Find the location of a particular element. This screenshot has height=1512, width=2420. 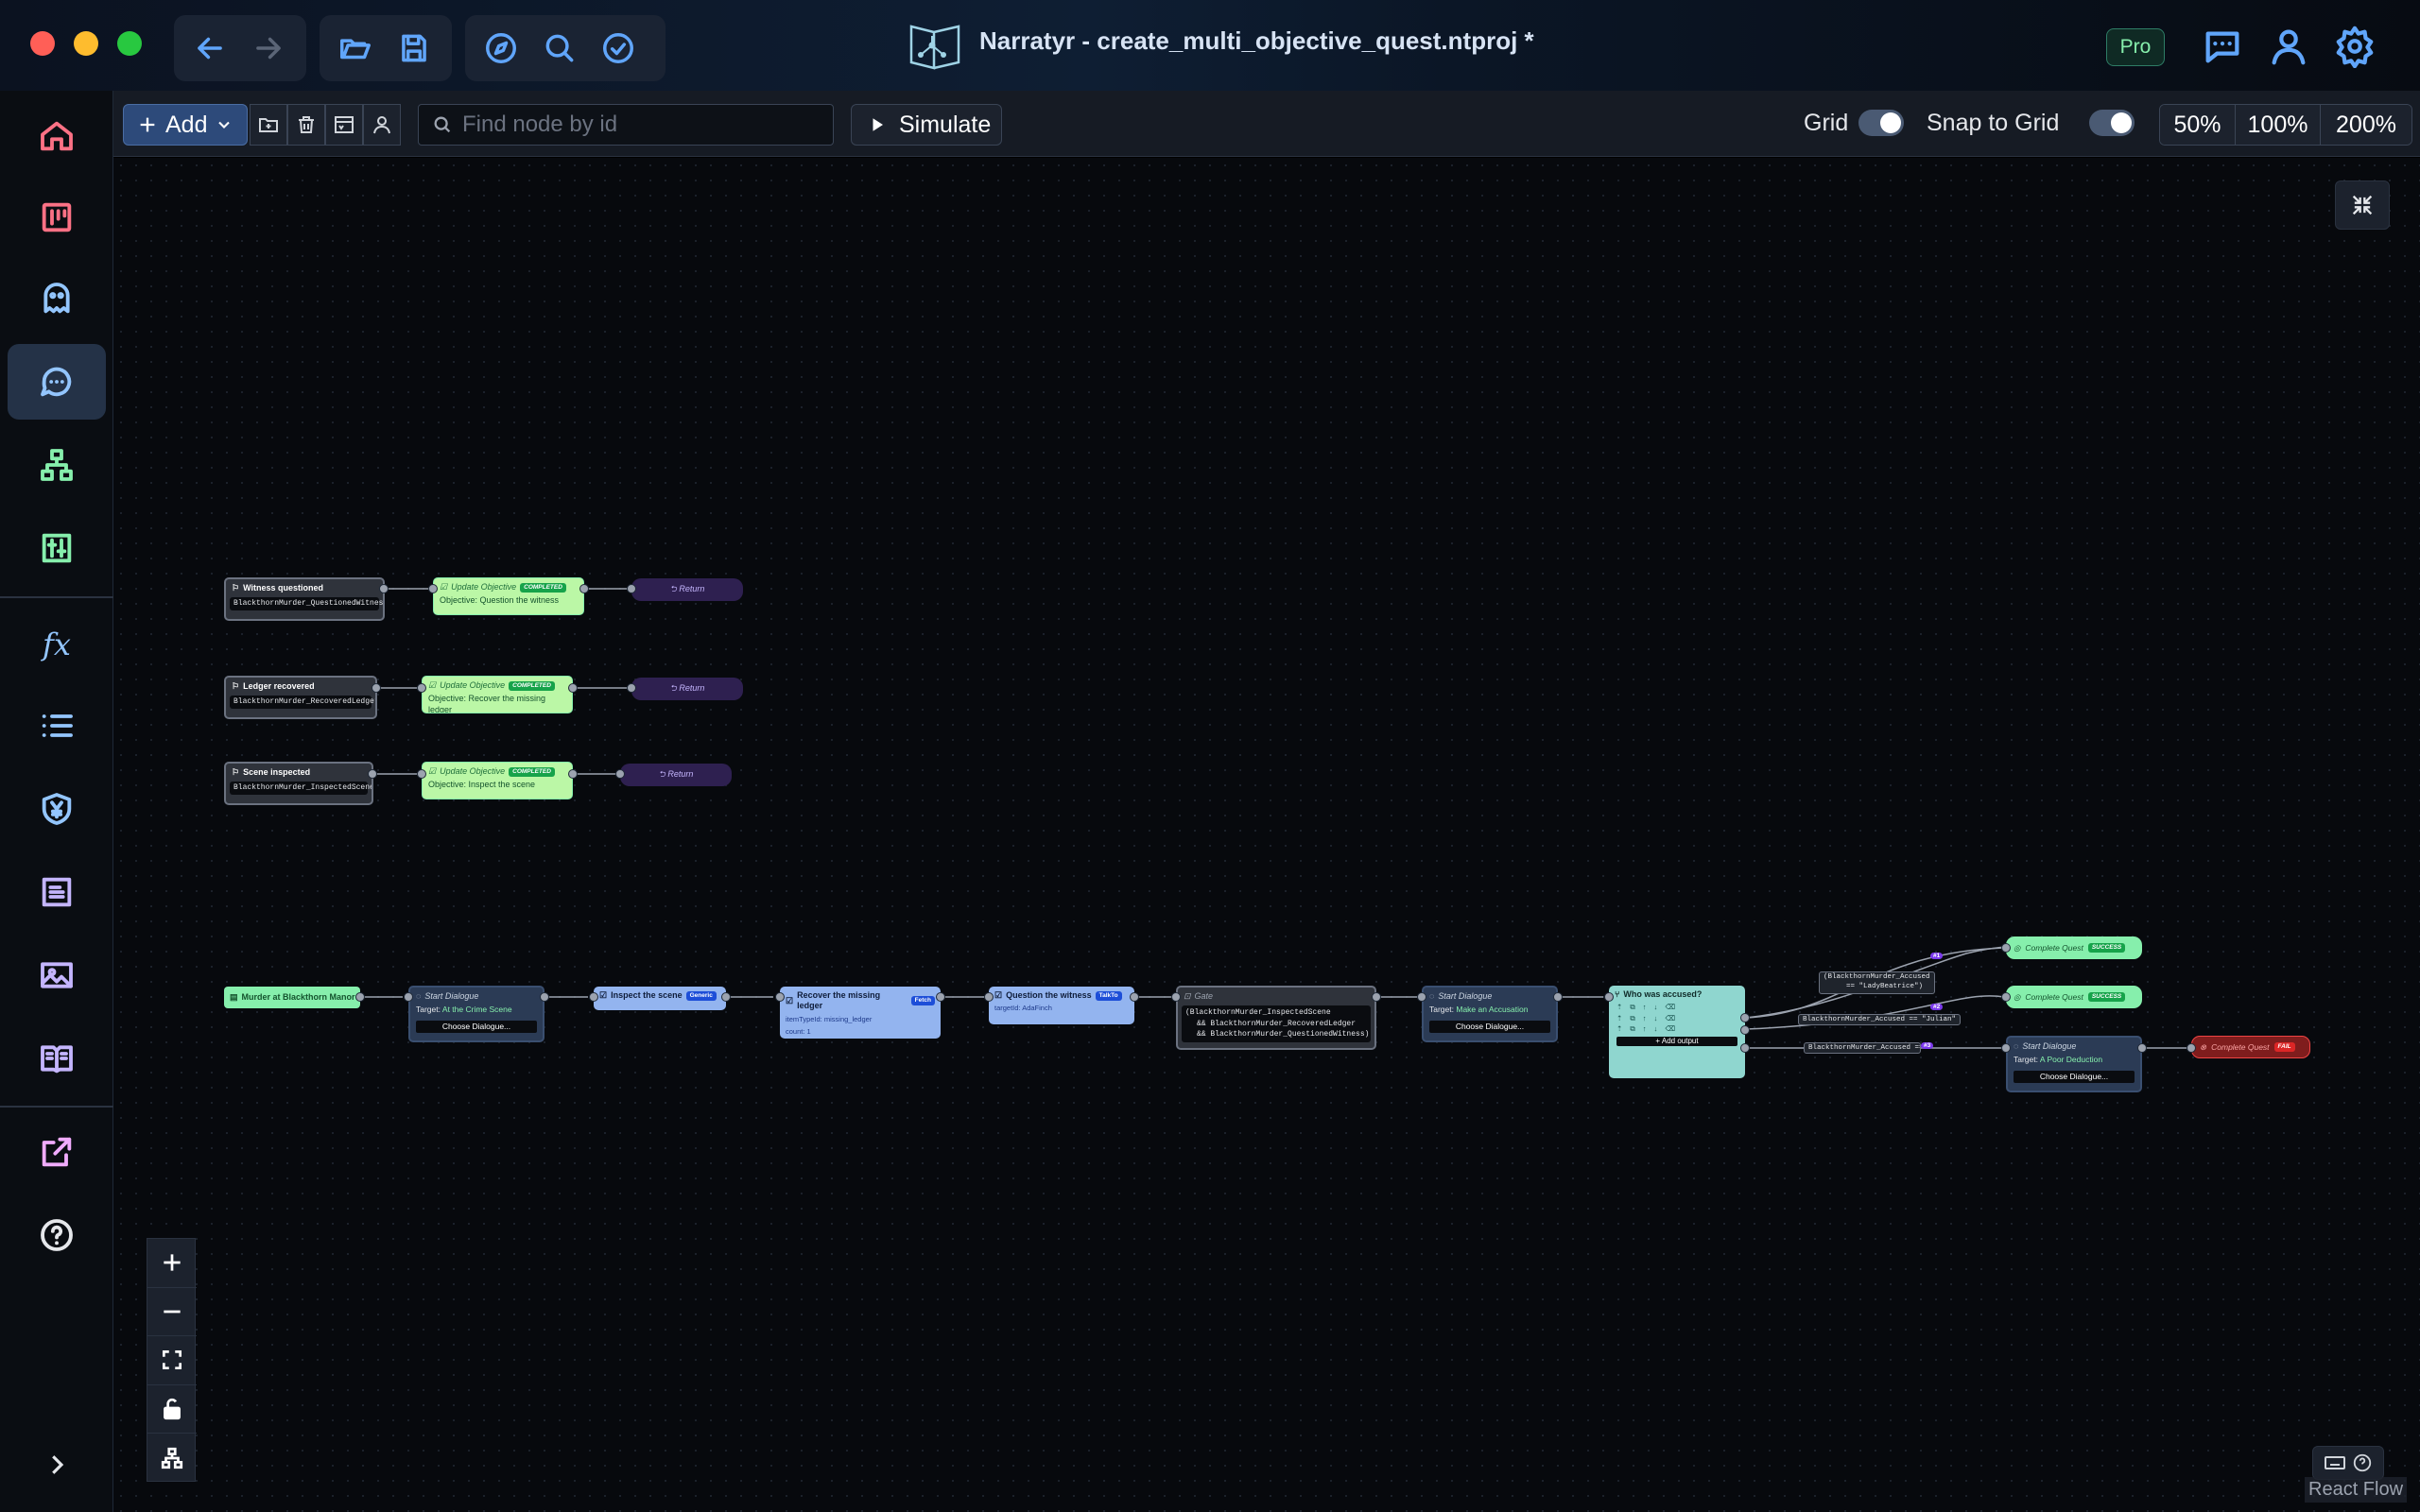

keyboard-shortcuts-button is located at coordinates (2348, 1463).